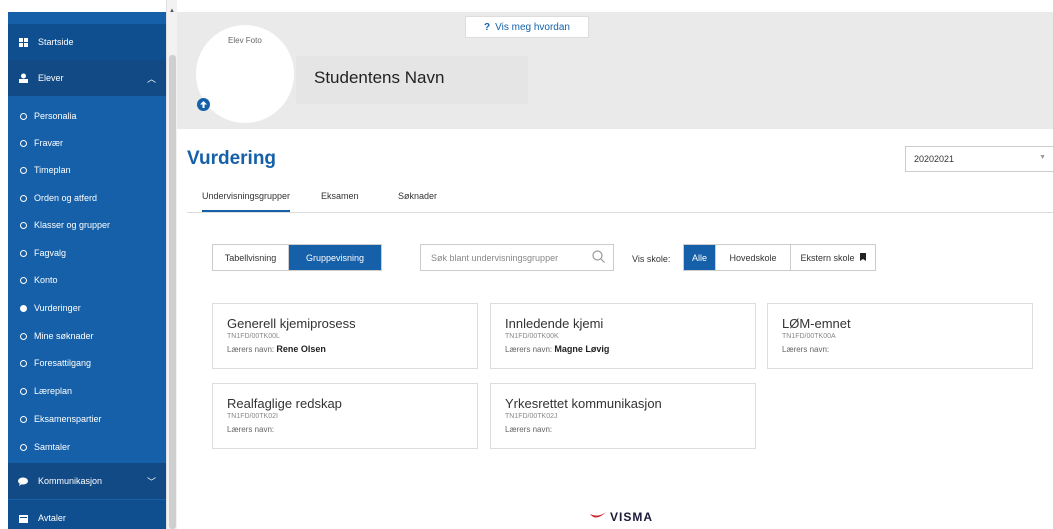 Image resolution: width=1053 pixels, height=529 pixels. Describe the element at coordinates (862, 257) in the screenshot. I see `bookmark-icon` at that location.